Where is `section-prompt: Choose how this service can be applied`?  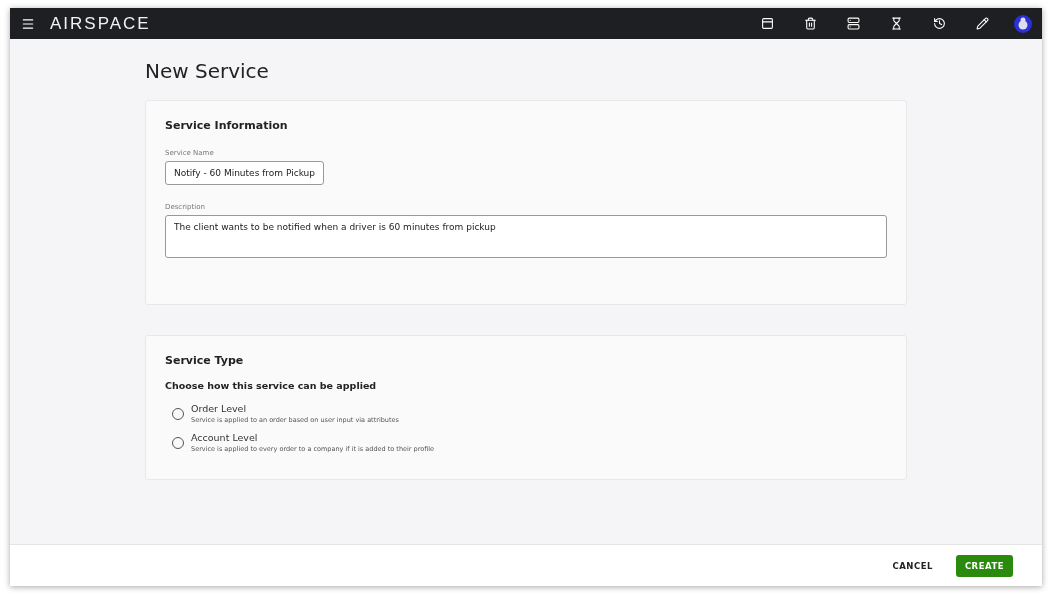 section-prompt: Choose how this service can be applied is located at coordinates (271, 385).